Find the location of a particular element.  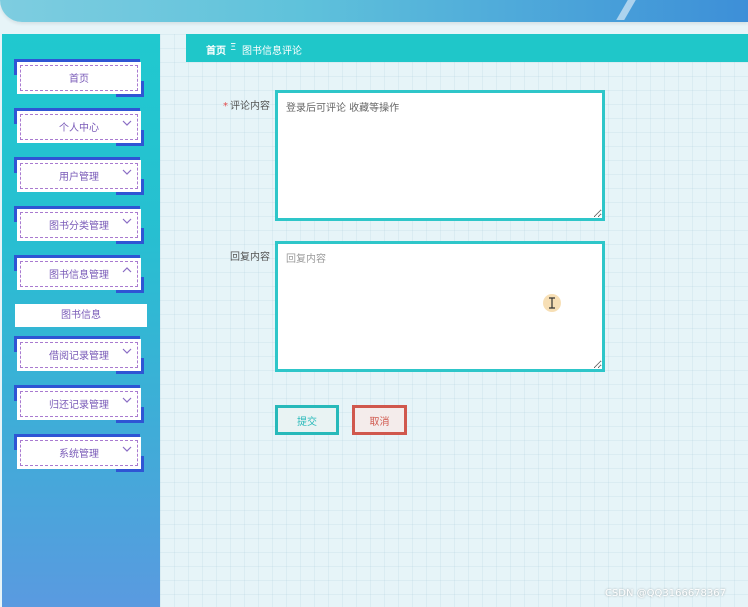

top-header-bar is located at coordinates (374, 11).